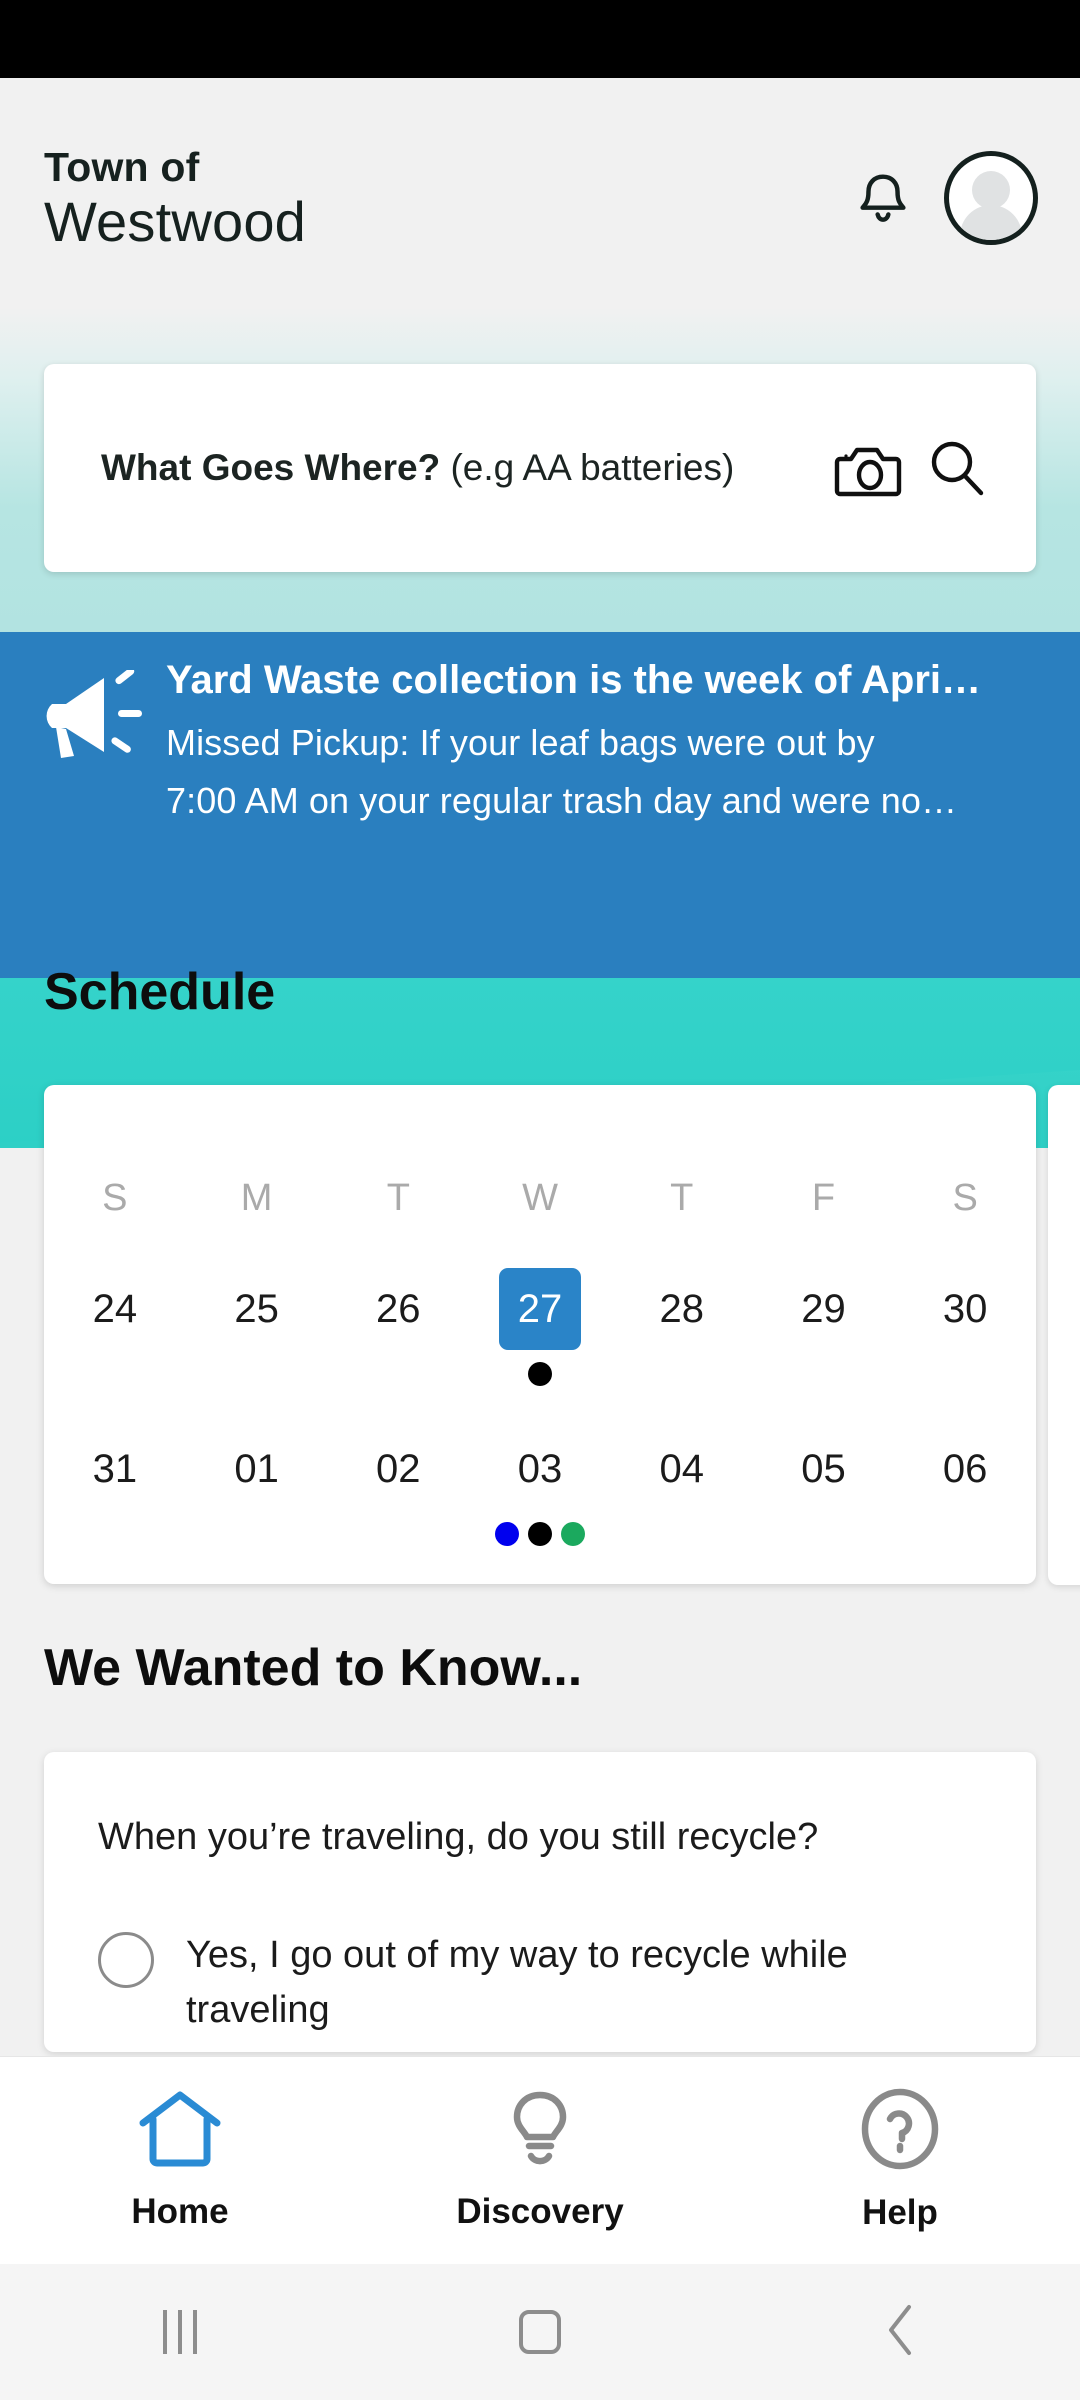 Image resolution: width=1080 pixels, height=2400 pixels. Describe the element at coordinates (540, 2131) in the screenshot. I see `lightbulb-icon` at that location.